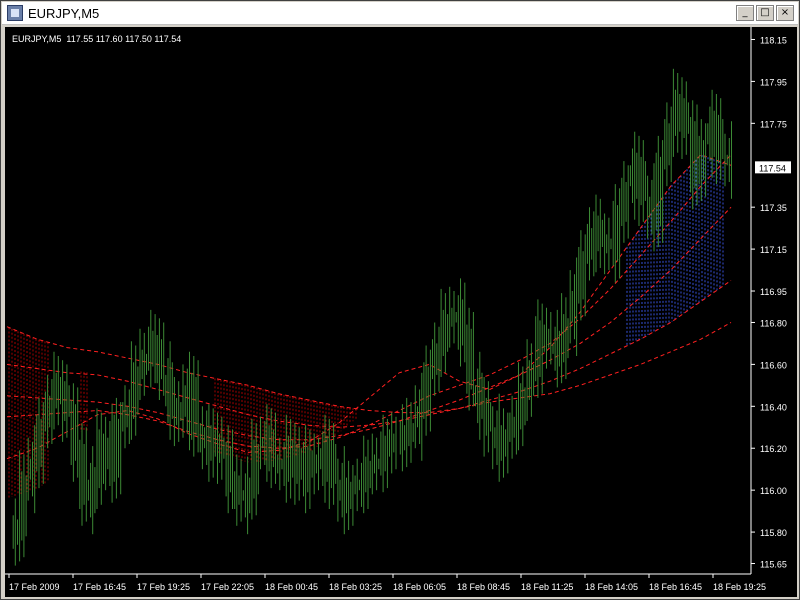 The width and height of the screenshot is (800, 600). I want to click on window-title: EURJPY,M5, so click(64, 13).